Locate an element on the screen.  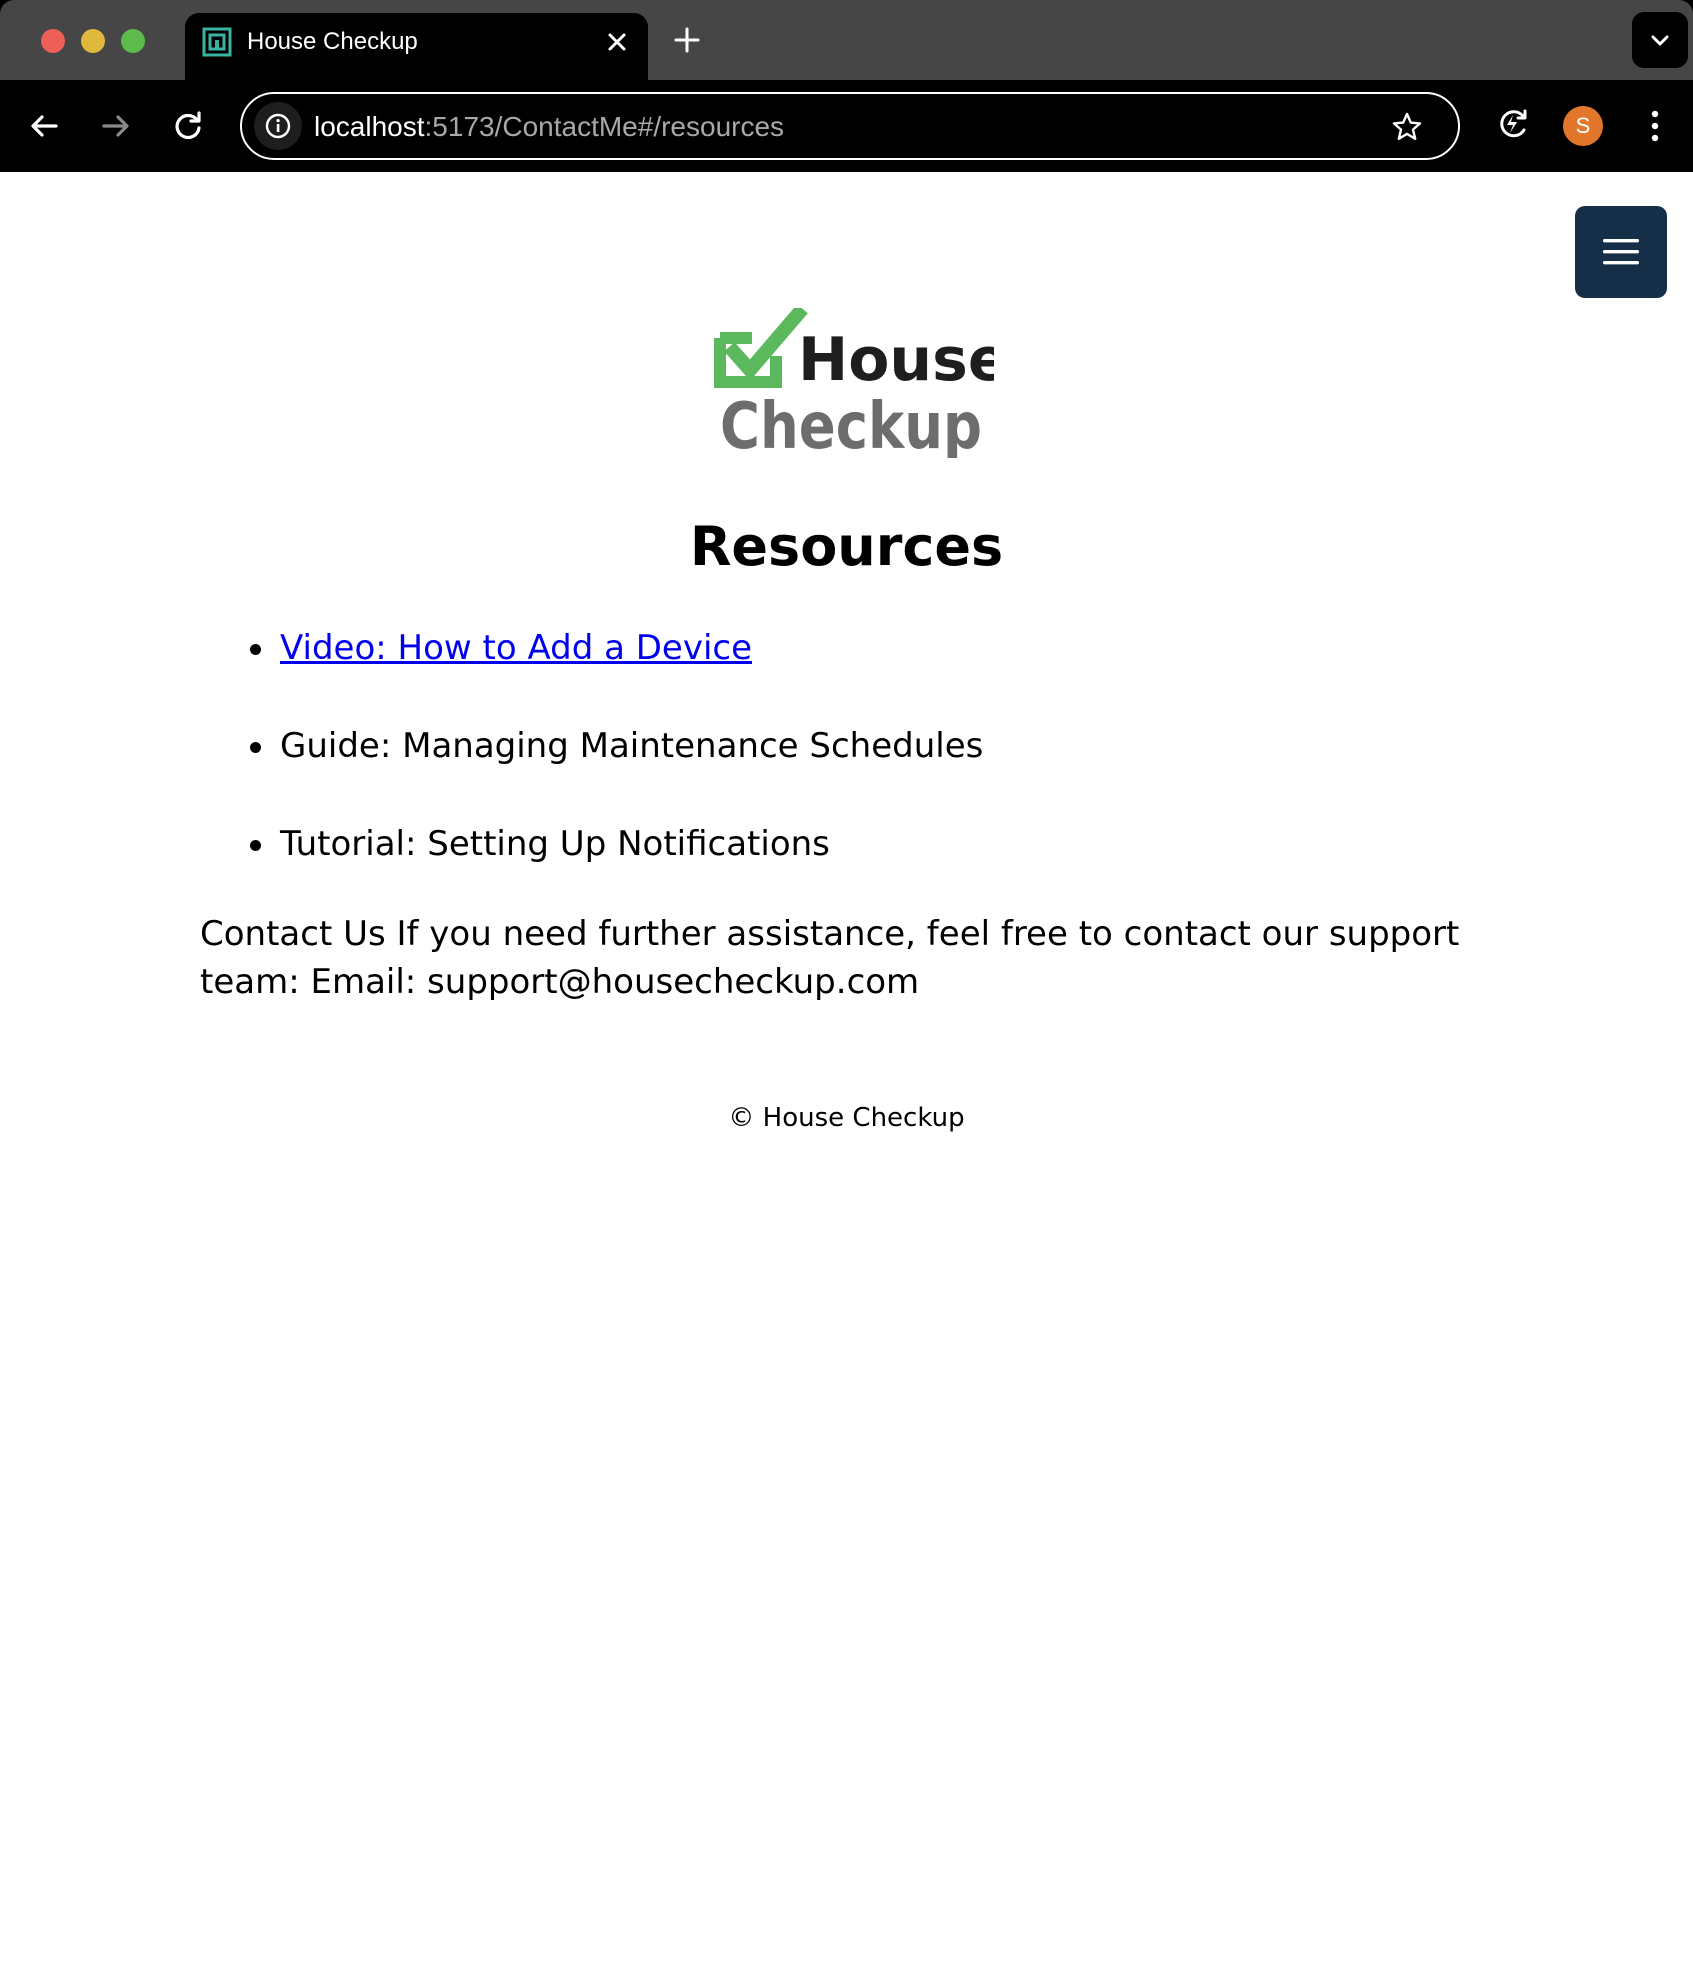
chevron-down-icon is located at coordinates (1660, 40).